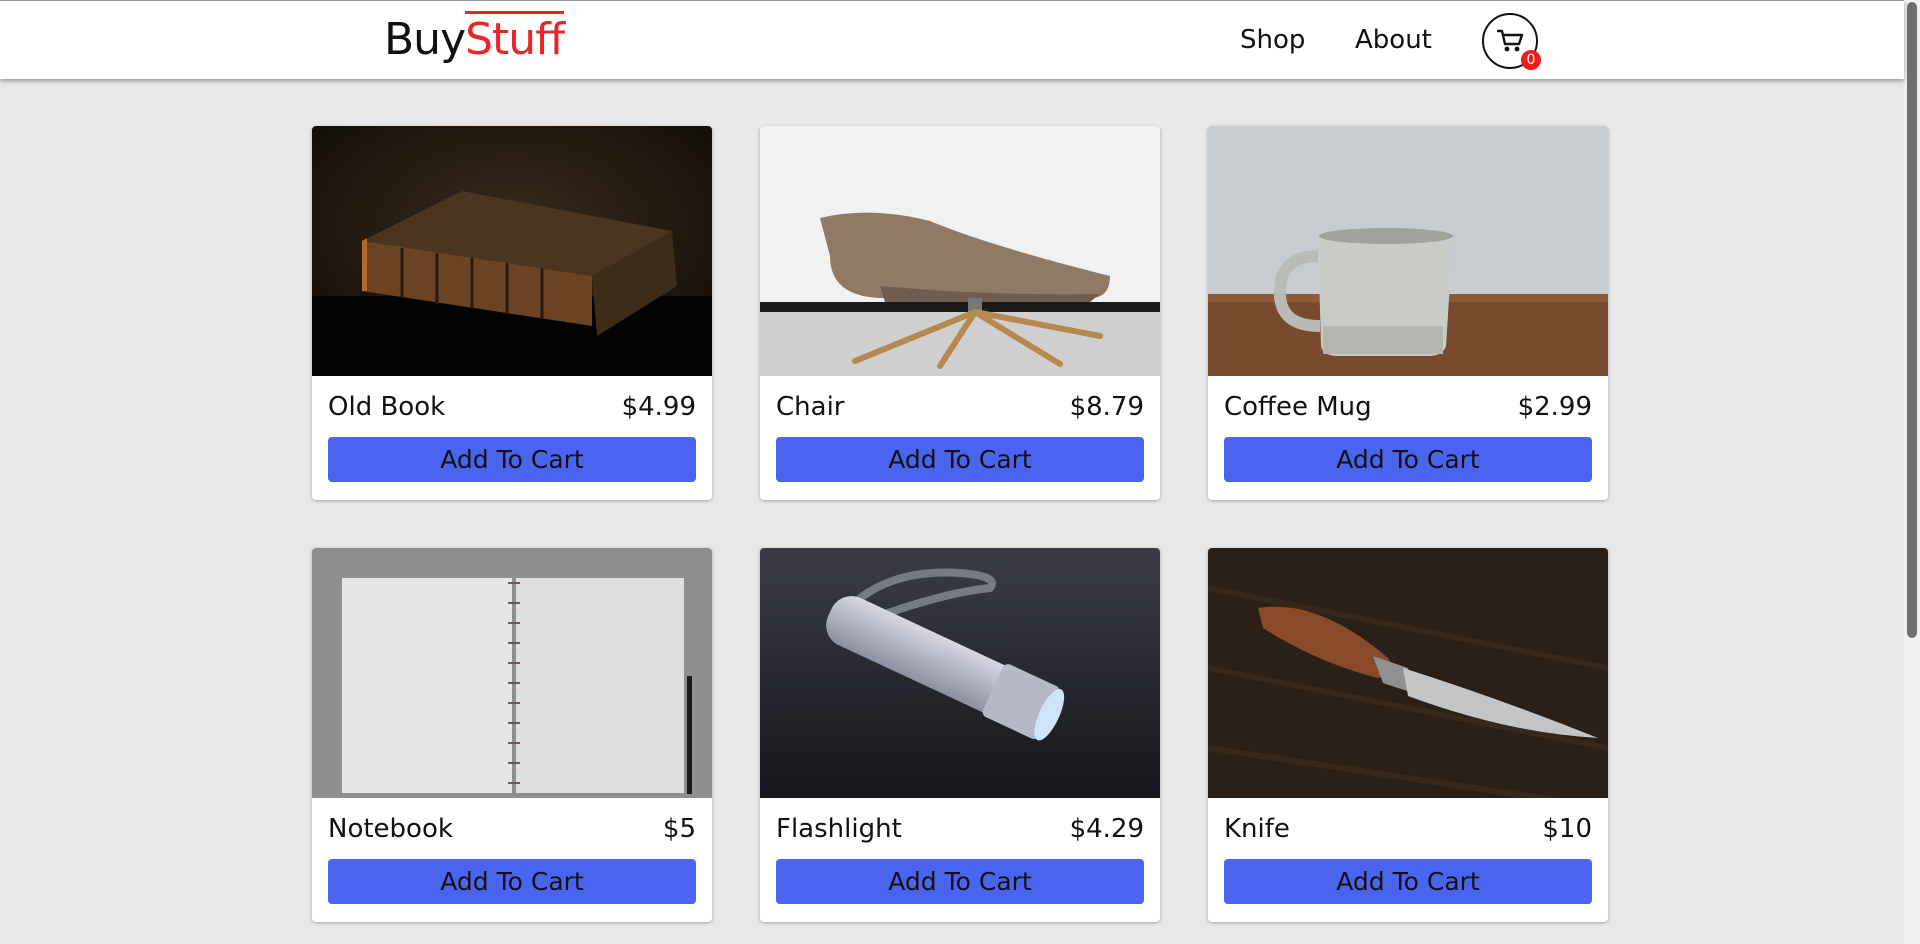  I want to click on product-price: $10, so click(1567, 829).